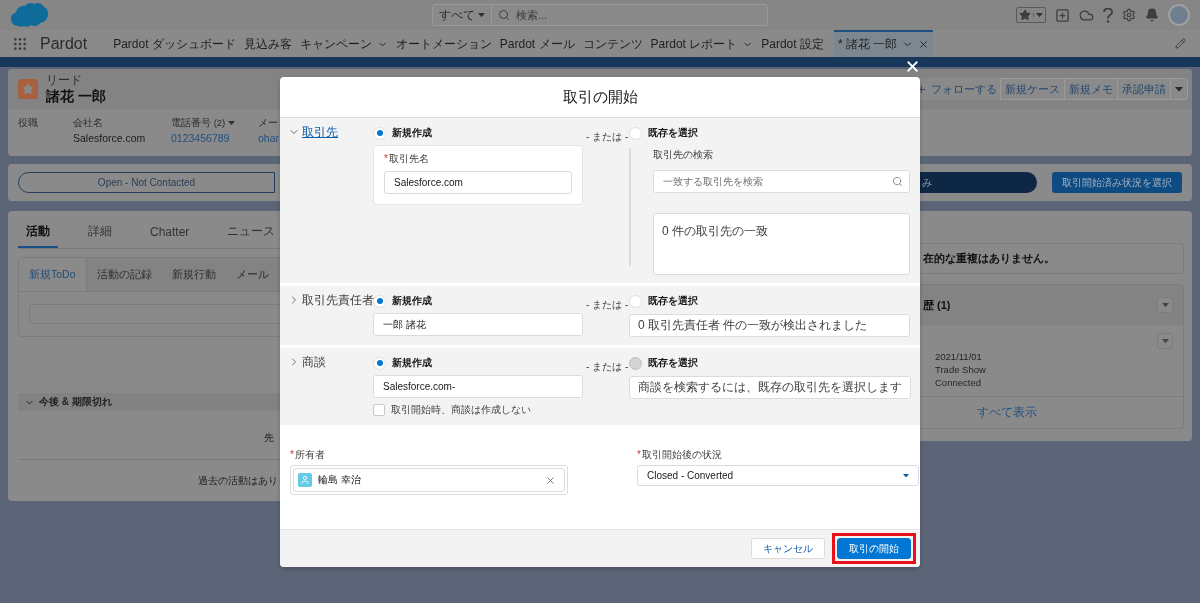 The width and height of the screenshot is (1200, 603). I want to click on search-scope-dropdown: すべて, so click(462, 15).